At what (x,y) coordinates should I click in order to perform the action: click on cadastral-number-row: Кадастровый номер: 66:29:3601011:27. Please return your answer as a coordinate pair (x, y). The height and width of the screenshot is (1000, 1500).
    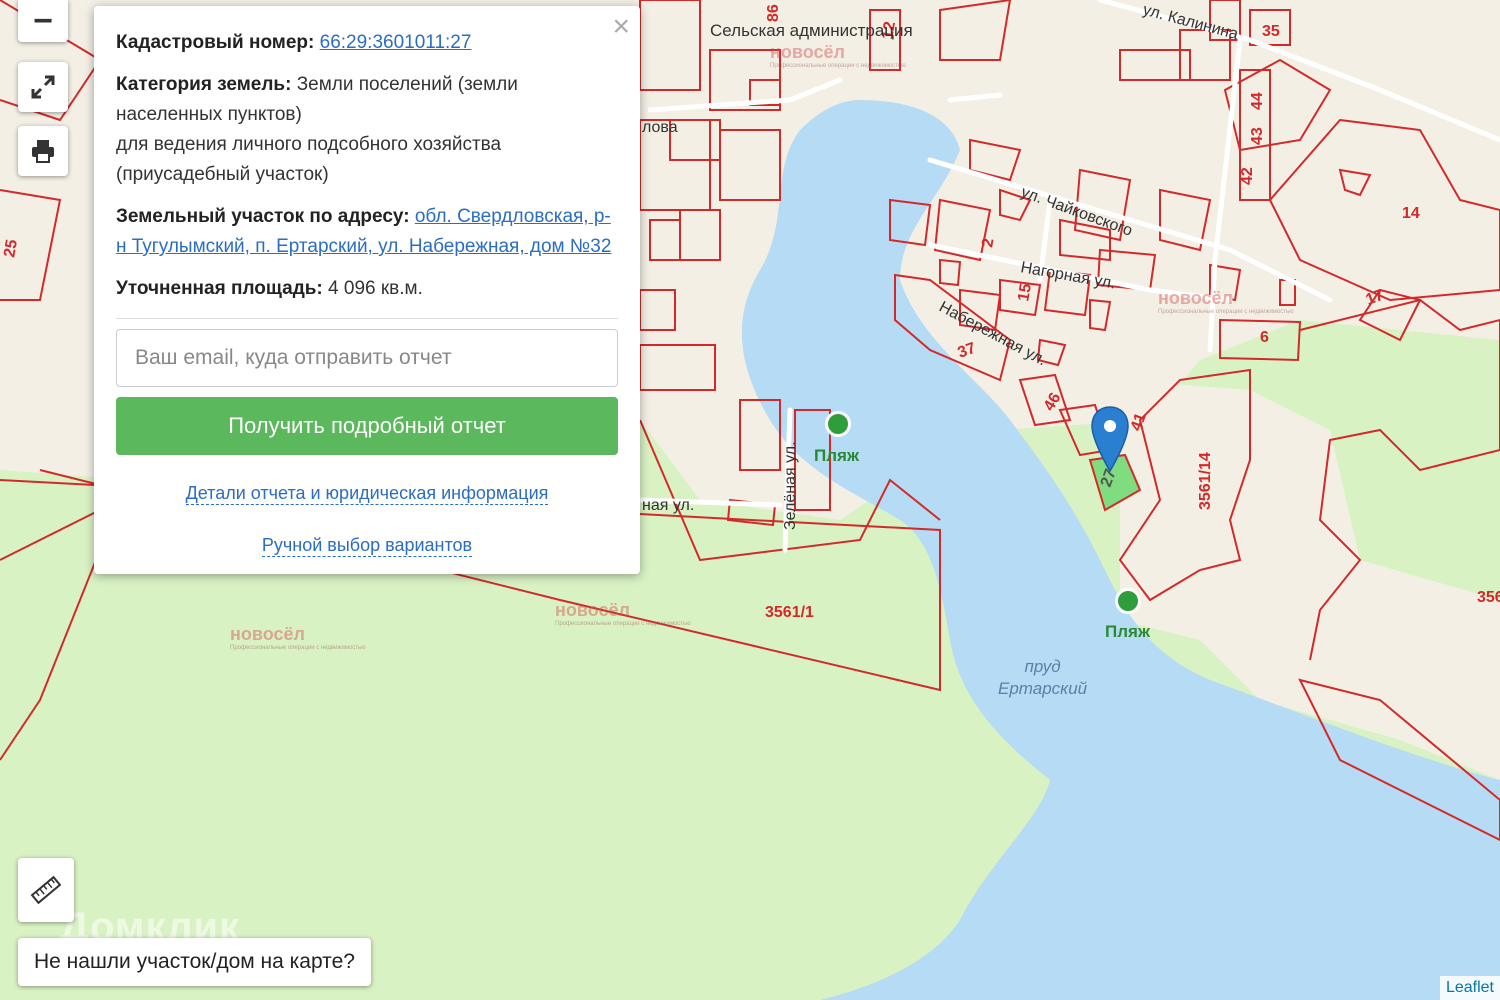
    Looking at the image, I should click on (367, 43).